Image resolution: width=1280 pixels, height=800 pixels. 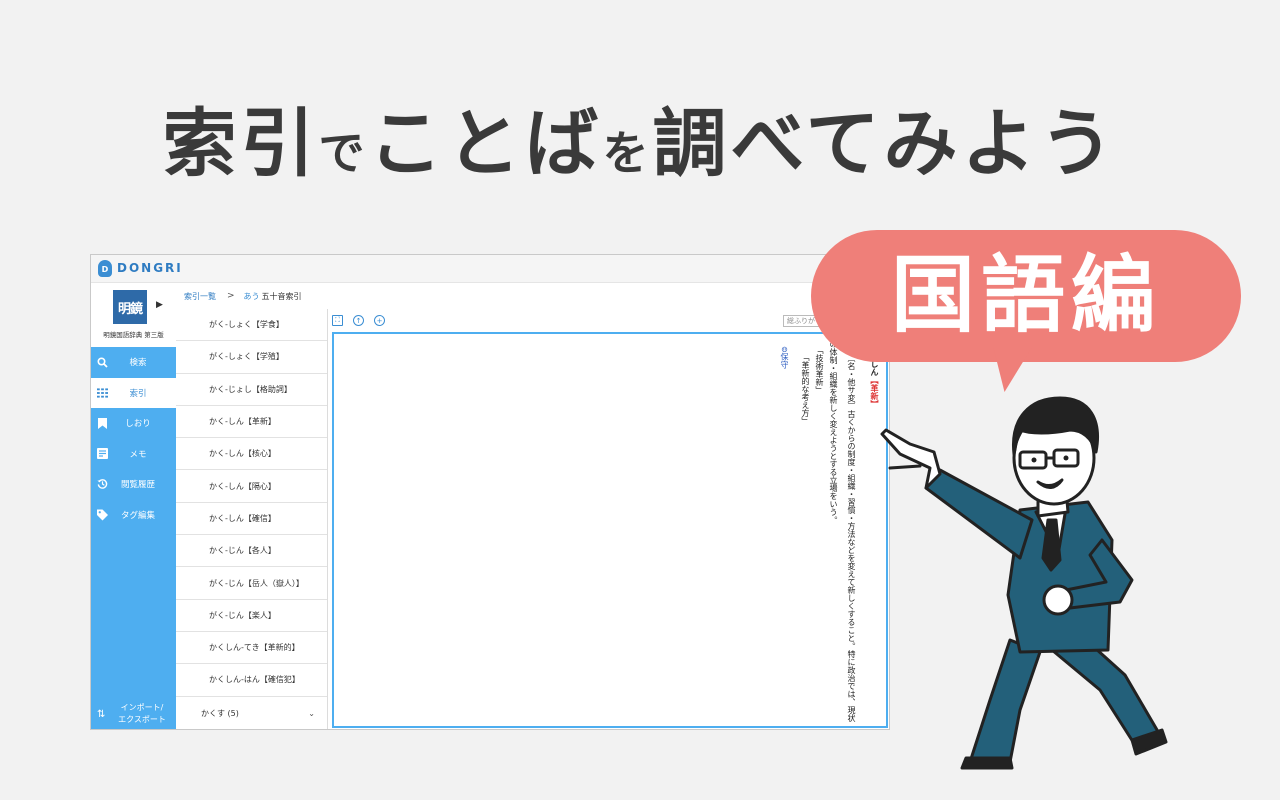 I want to click on speech-bubble-text: 国語編, so click(x=1025, y=295).